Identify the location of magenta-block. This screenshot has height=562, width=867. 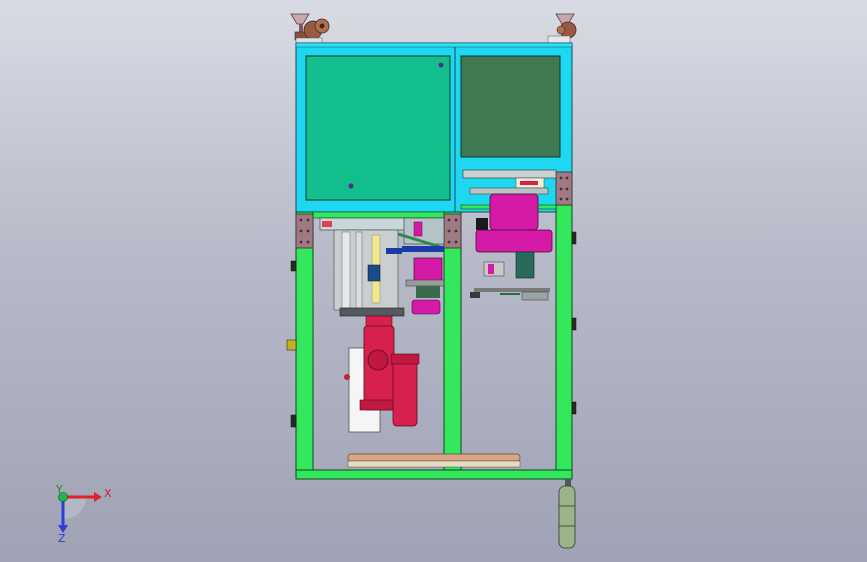
(428, 270).